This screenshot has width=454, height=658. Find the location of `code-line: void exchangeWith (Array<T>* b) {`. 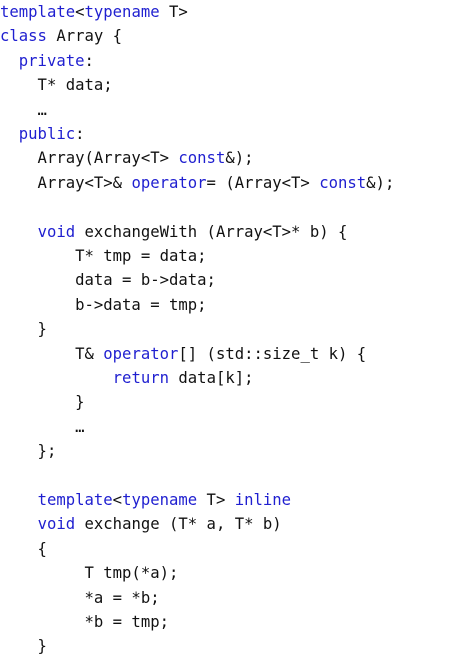

code-line: void exchangeWith (Array<T>* b) { is located at coordinates (174, 232).